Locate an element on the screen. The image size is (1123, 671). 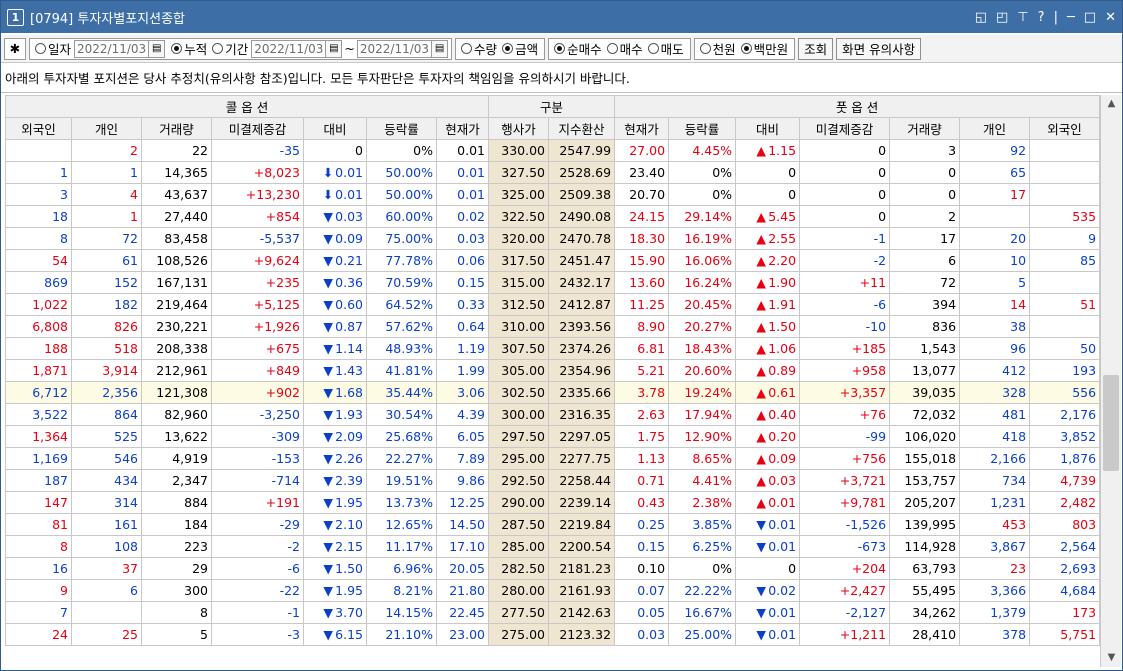
vertical-scrollbar: ▲ ▼ is located at coordinates (1110, 381).